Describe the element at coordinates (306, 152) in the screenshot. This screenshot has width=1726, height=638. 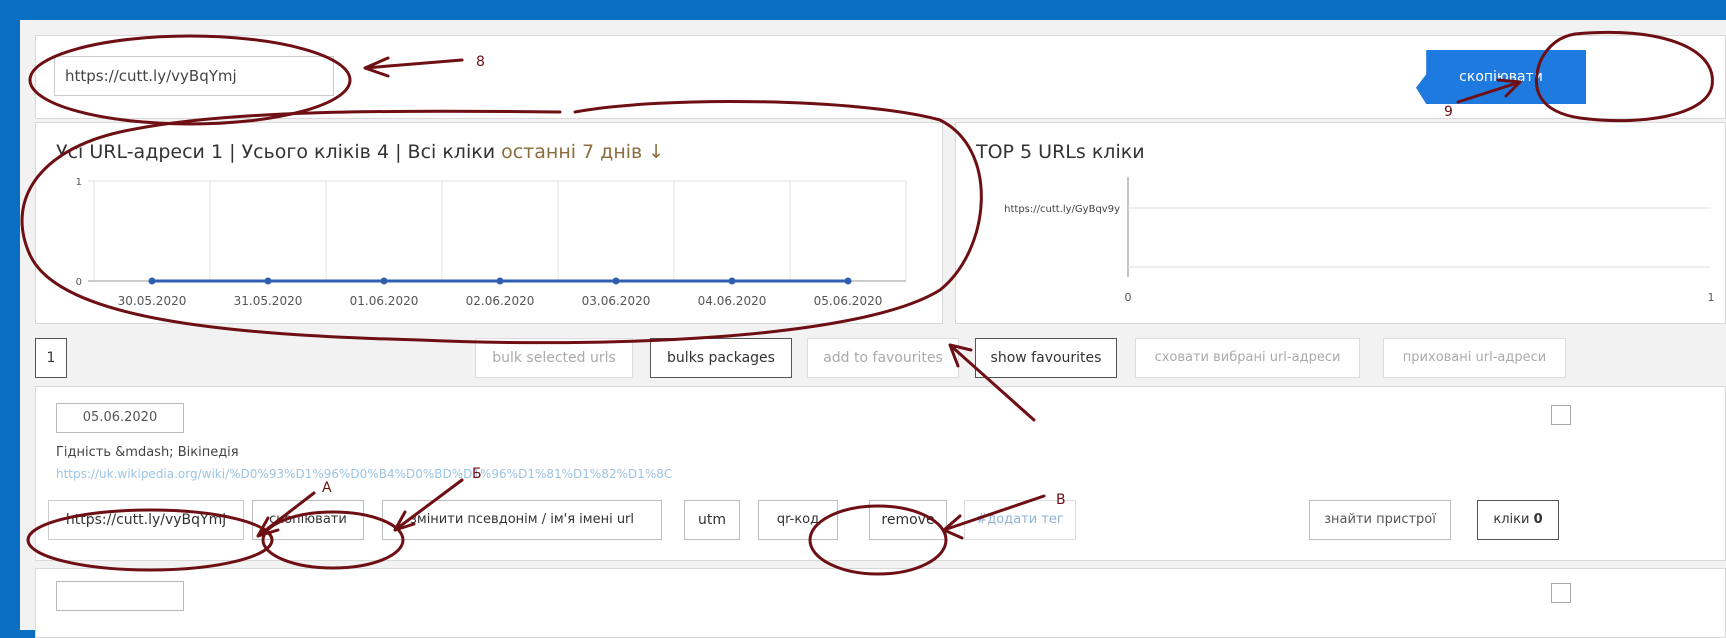
I see `stats-clicks-label: Усього кліків` at that location.